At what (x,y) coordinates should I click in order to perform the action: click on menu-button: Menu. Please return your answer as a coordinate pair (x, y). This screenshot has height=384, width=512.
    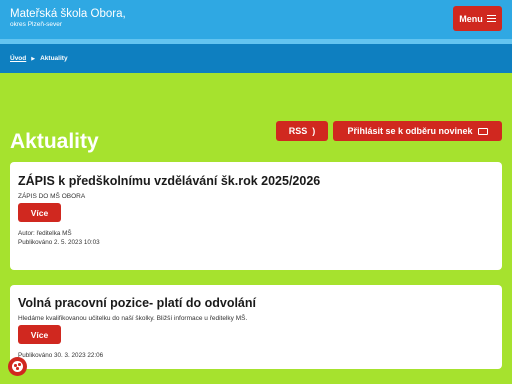
    Looking at the image, I should click on (477, 18).